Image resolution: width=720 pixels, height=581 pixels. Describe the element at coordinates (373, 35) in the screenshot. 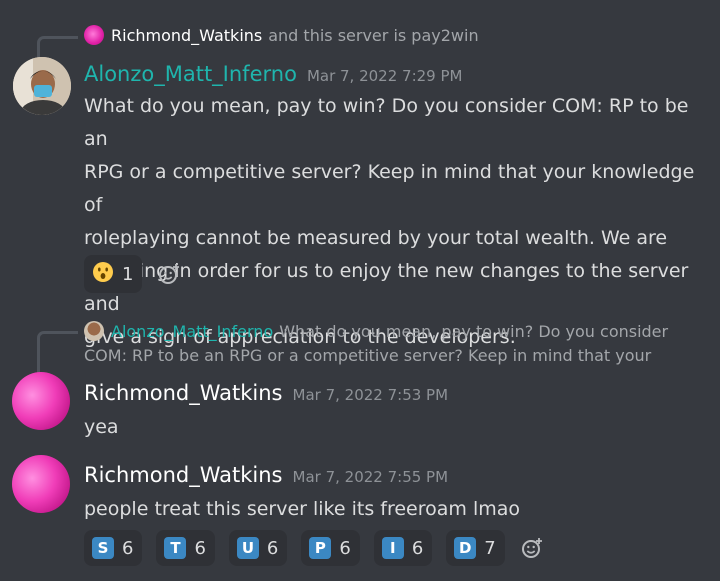

I see `reply-text: and this server is pay2win` at that location.